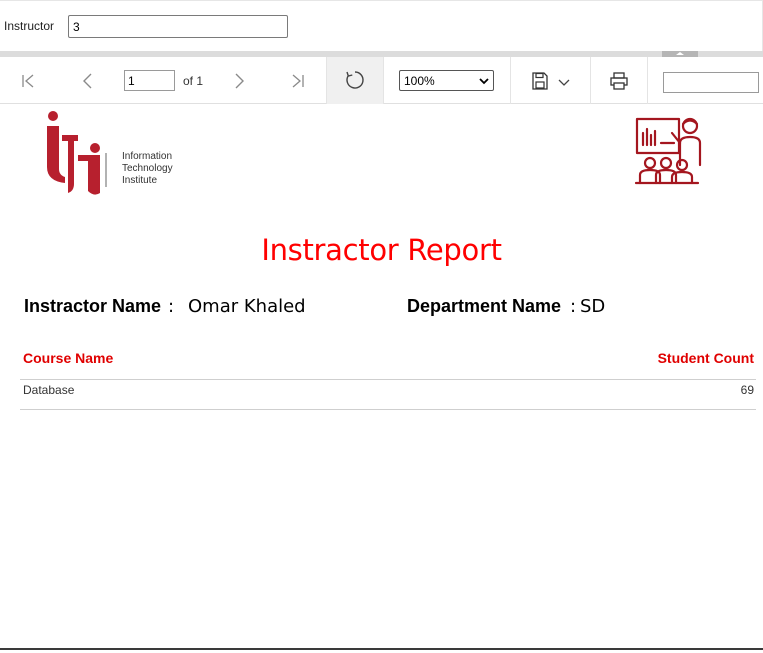 The width and height of the screenshot is (763, 653). Describe the element at coordinates (670, 151) in the screenshot. I see `instructor-teaching-icon` at that location.